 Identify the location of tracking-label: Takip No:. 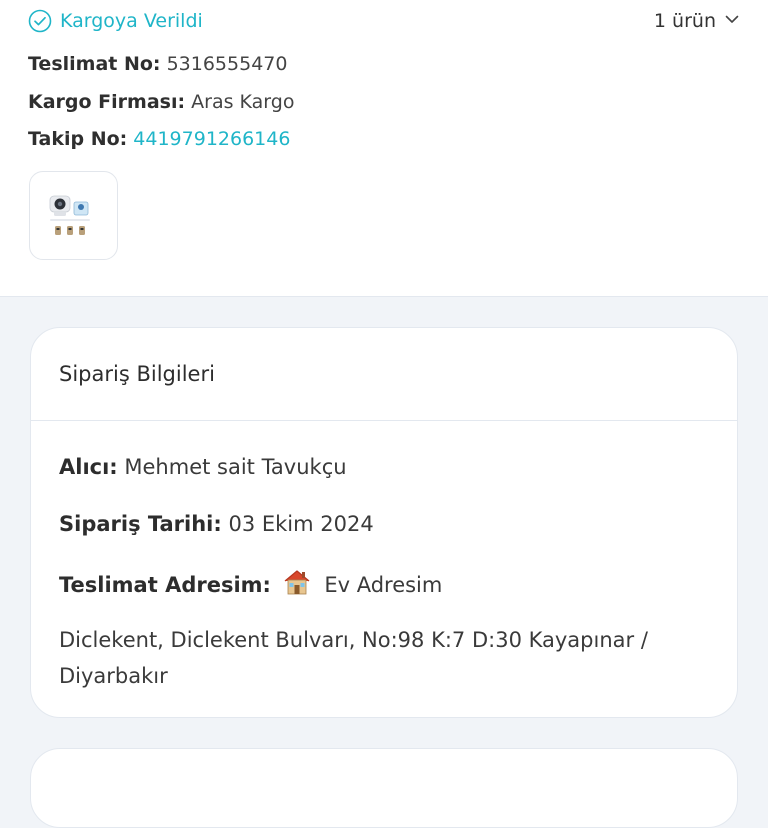
(78, 139).